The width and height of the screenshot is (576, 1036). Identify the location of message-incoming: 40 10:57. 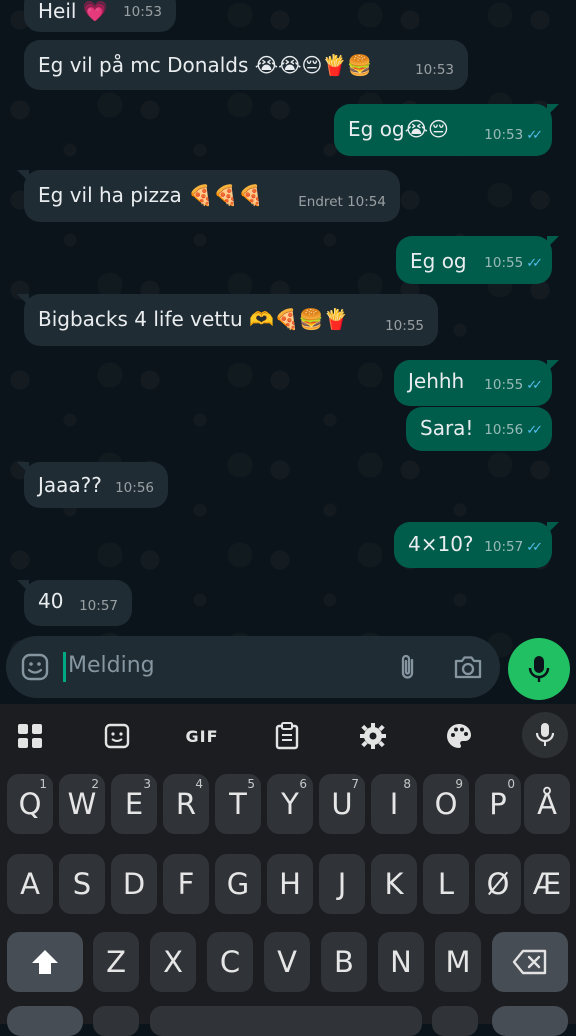
(74, 603).